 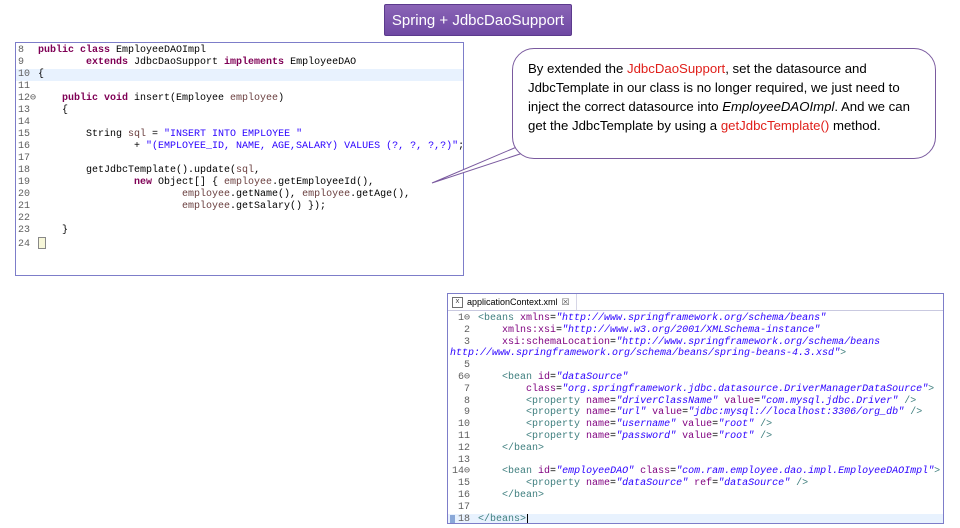 What do you see at coordinates (556, 342) in the screenshot?
I see `xml-token: xsi:schemaLocation` at bounding box center [556, 342].